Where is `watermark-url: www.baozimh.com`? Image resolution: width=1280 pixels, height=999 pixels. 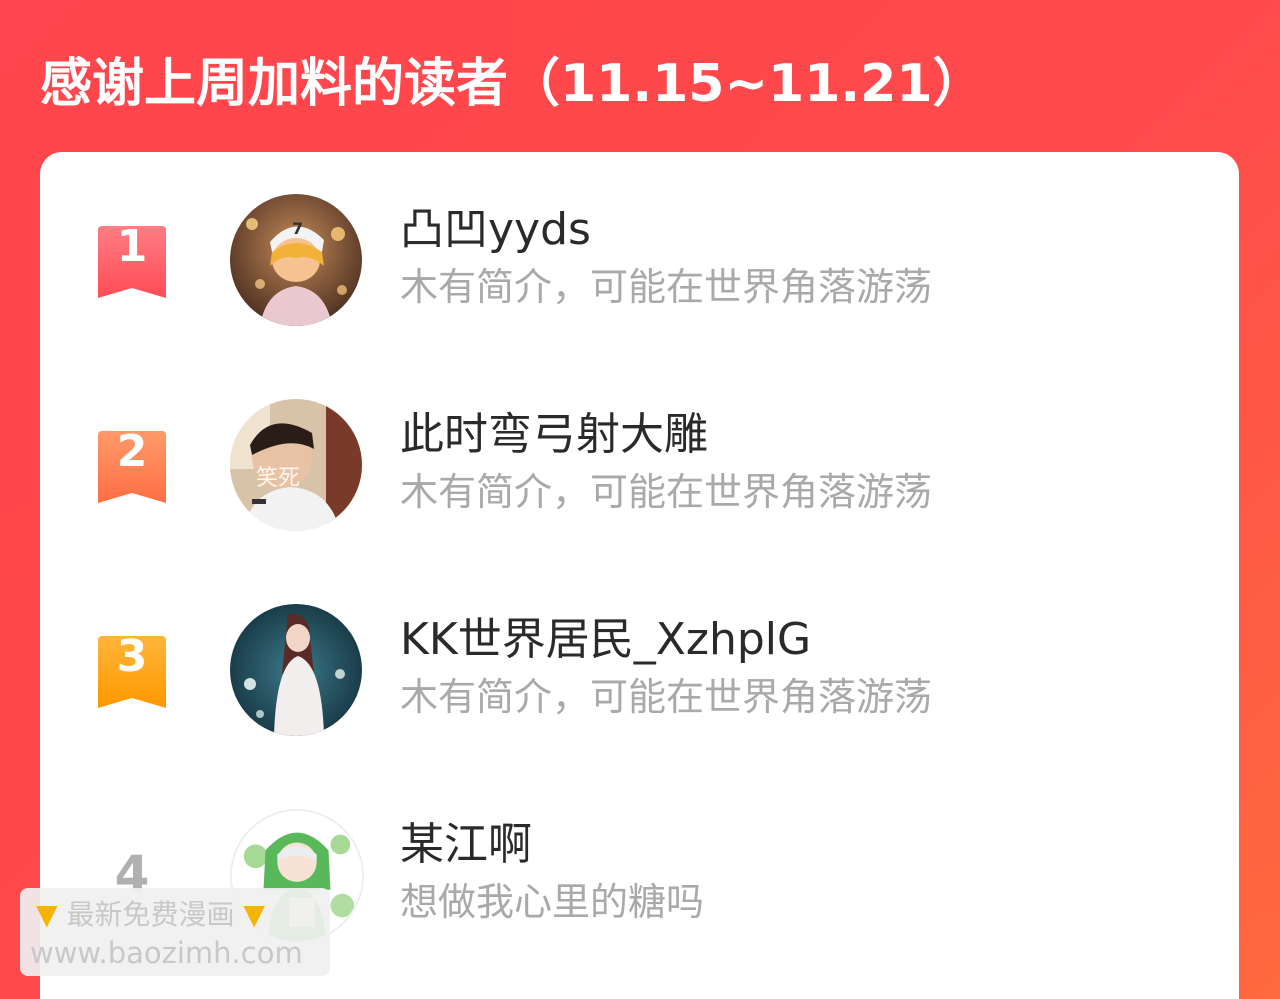
watermark-url: www.baozimh.com is located at coordinates (166, 953).